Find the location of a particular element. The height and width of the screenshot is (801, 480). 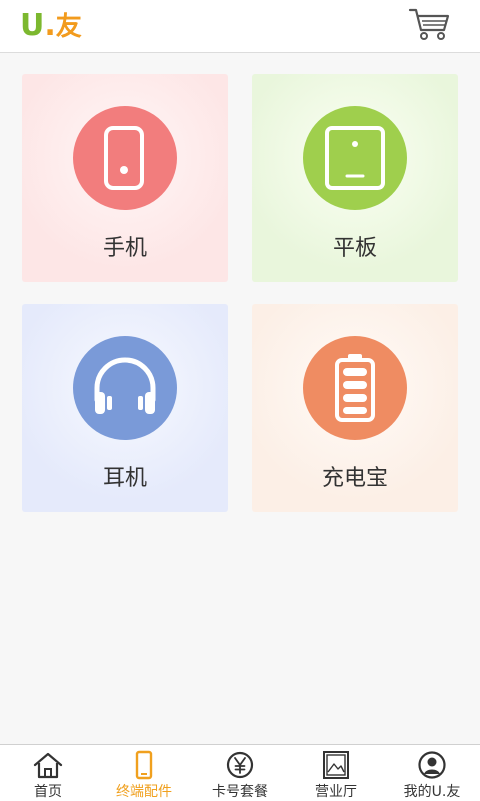

bottom-tab-bar: 首页 终端配件 卡号套餐 营业厅 我的U.友 is located at coordinates (240, 772).